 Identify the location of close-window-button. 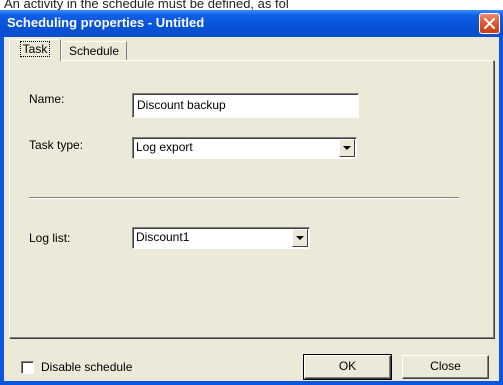
(489, 23).